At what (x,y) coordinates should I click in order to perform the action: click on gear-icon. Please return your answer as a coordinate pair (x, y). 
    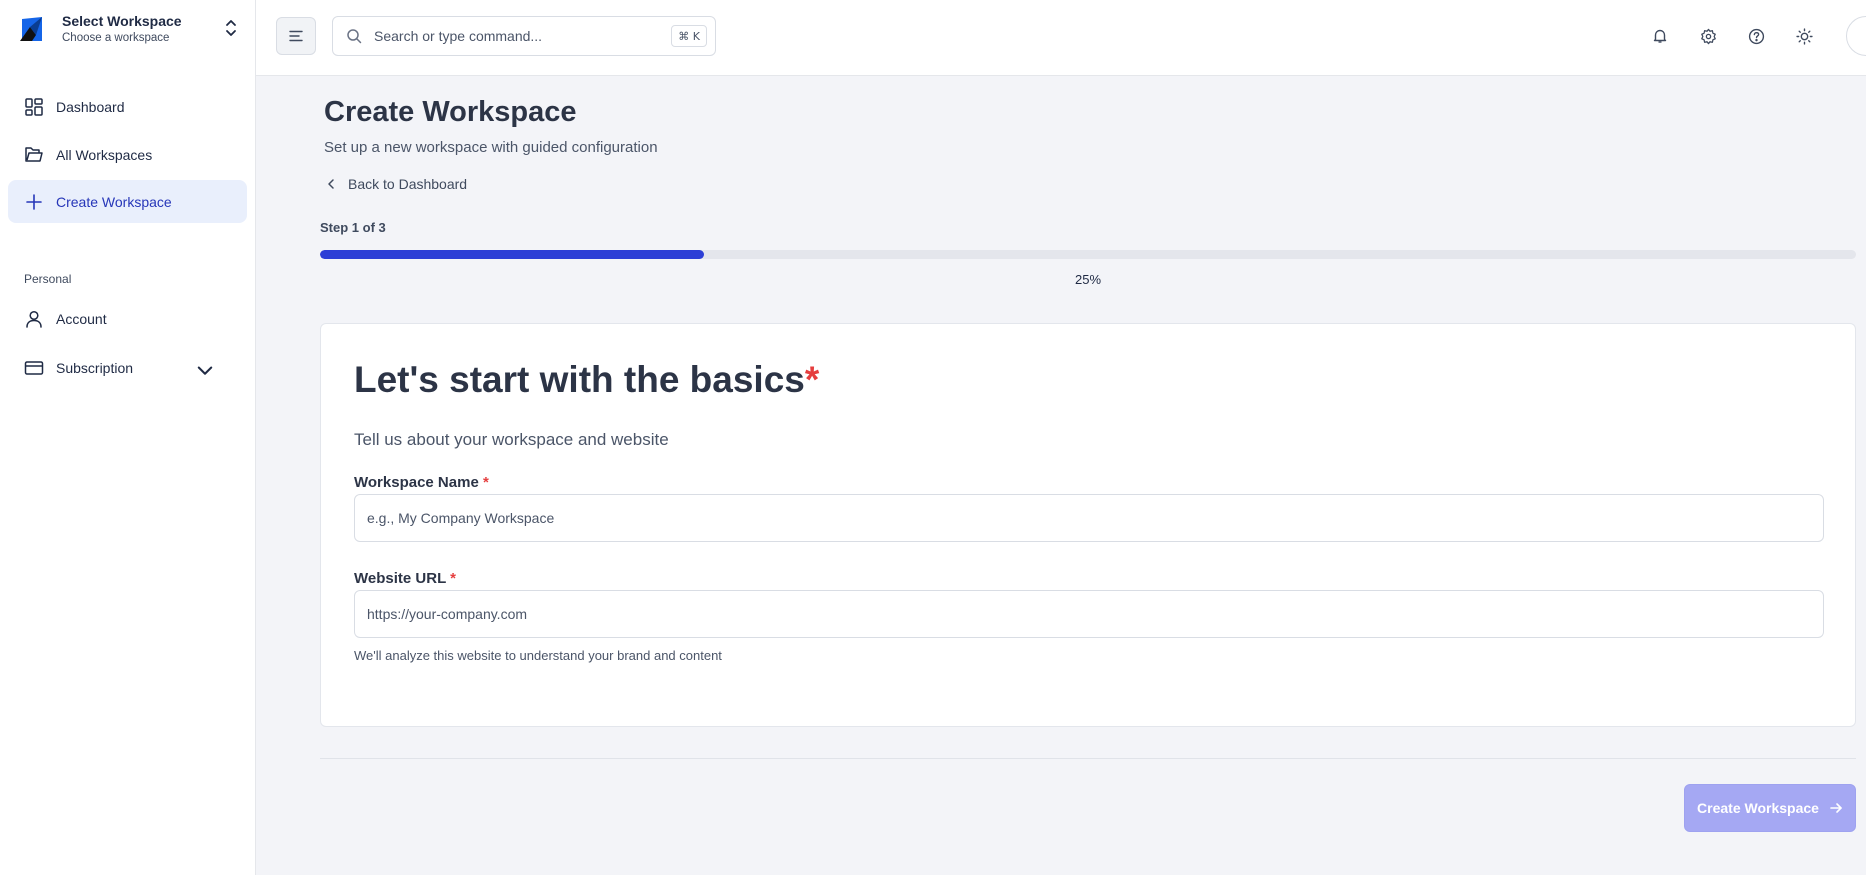
    Looking at the image, I should click on (1708, 36).